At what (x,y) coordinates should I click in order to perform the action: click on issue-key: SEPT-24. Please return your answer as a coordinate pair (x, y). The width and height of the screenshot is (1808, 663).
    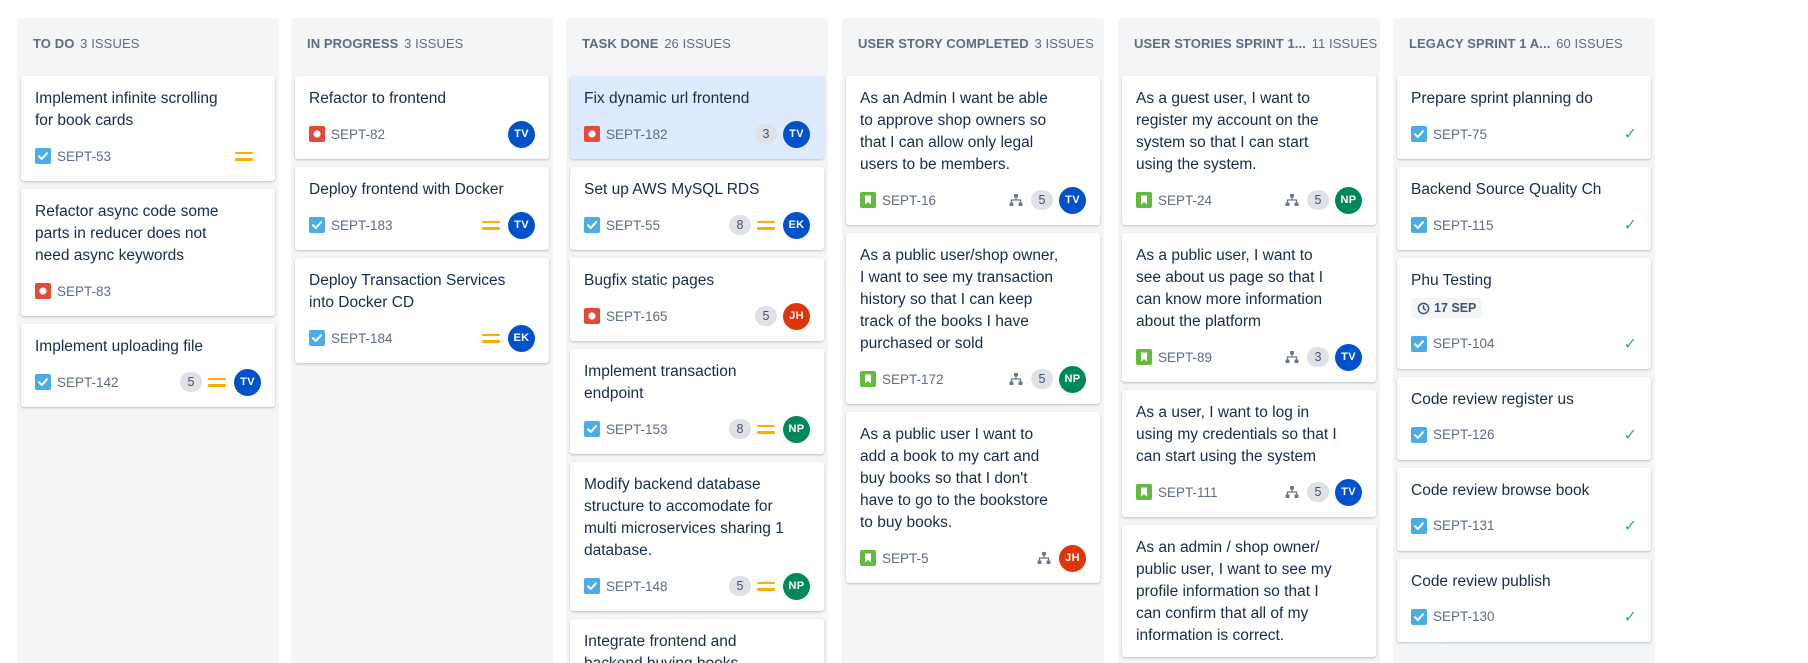
    Looking at the image, I should click on (1185, 200).